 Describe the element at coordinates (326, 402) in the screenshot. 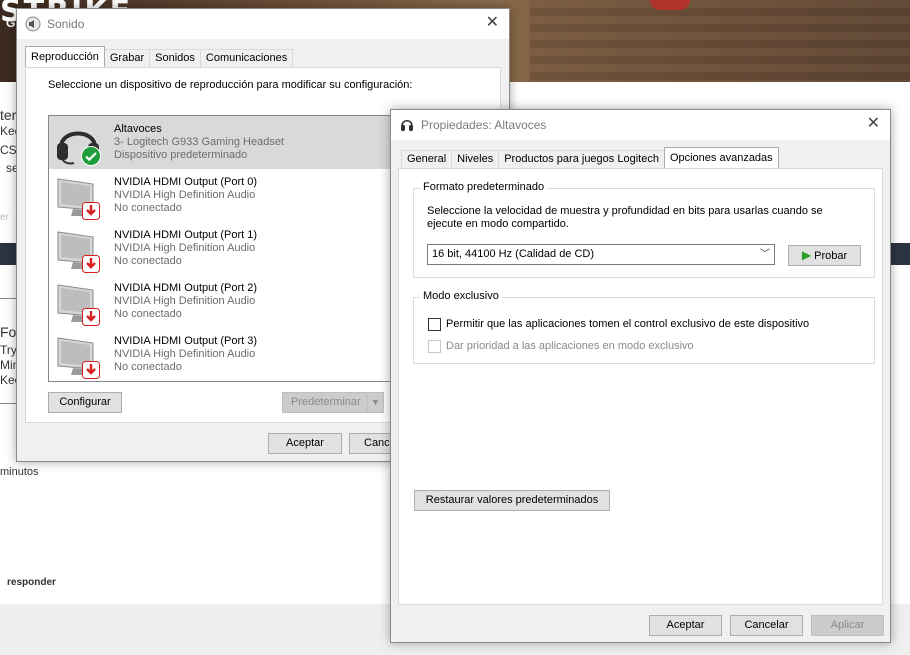

I see `set-default-label: Predeterminar` at that location.